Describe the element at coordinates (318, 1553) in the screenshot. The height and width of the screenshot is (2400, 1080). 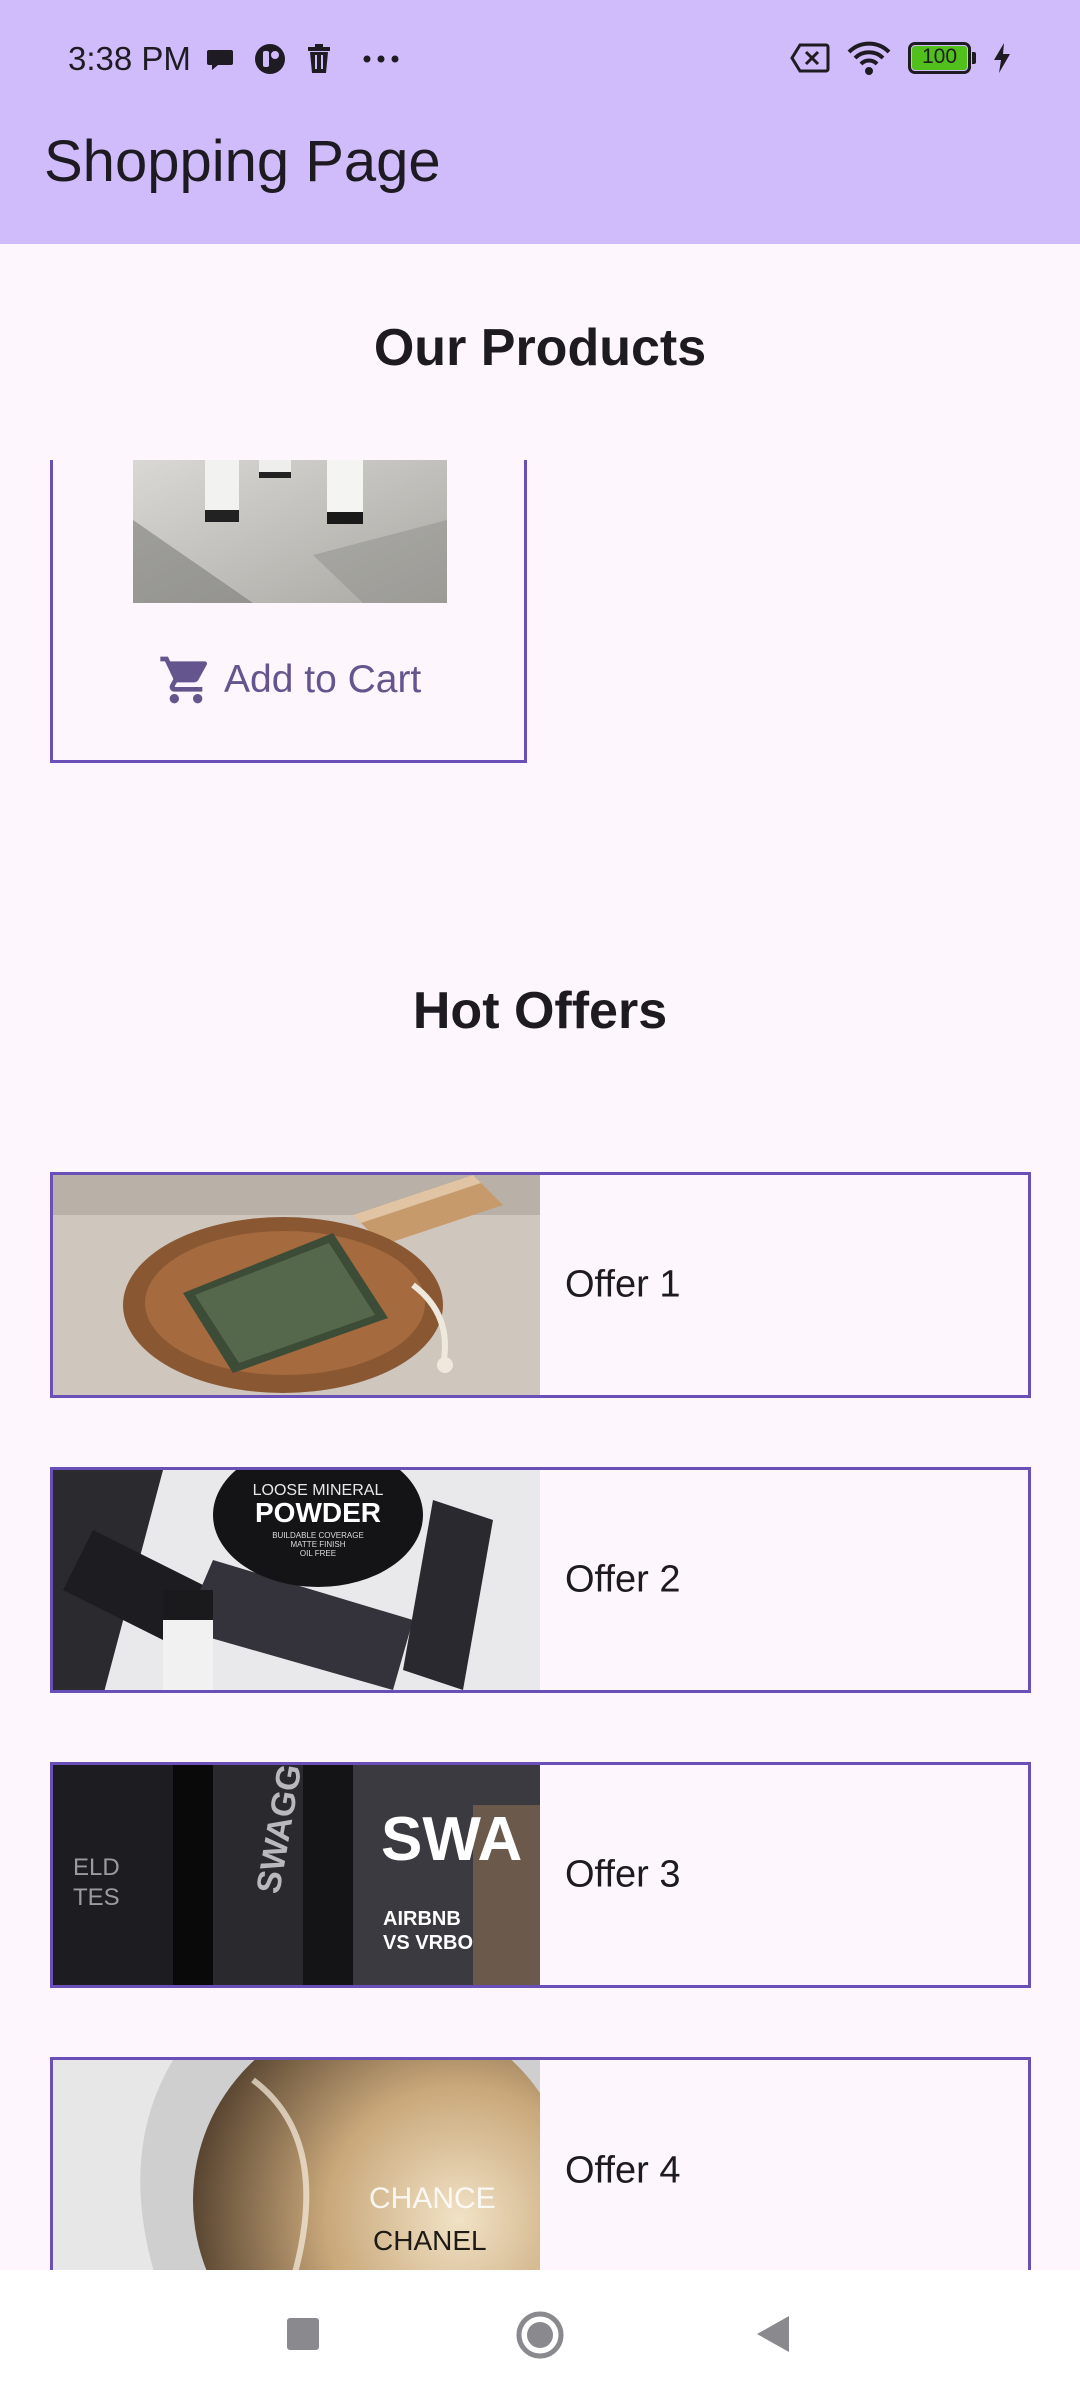
I see `image-text: OIL FREE` at that location.